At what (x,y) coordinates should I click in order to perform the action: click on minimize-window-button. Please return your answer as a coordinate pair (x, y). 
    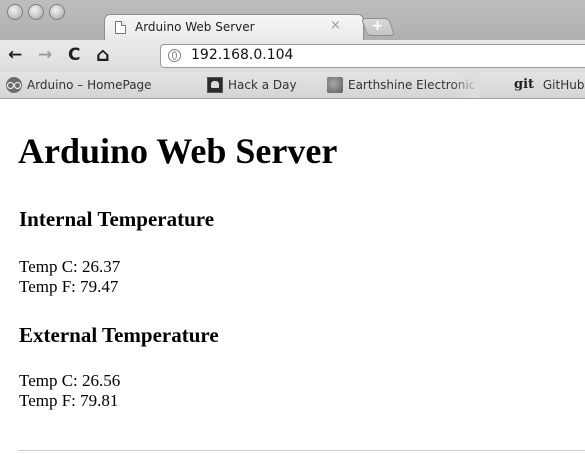
    Looking at the image, I should click on (36, 12).